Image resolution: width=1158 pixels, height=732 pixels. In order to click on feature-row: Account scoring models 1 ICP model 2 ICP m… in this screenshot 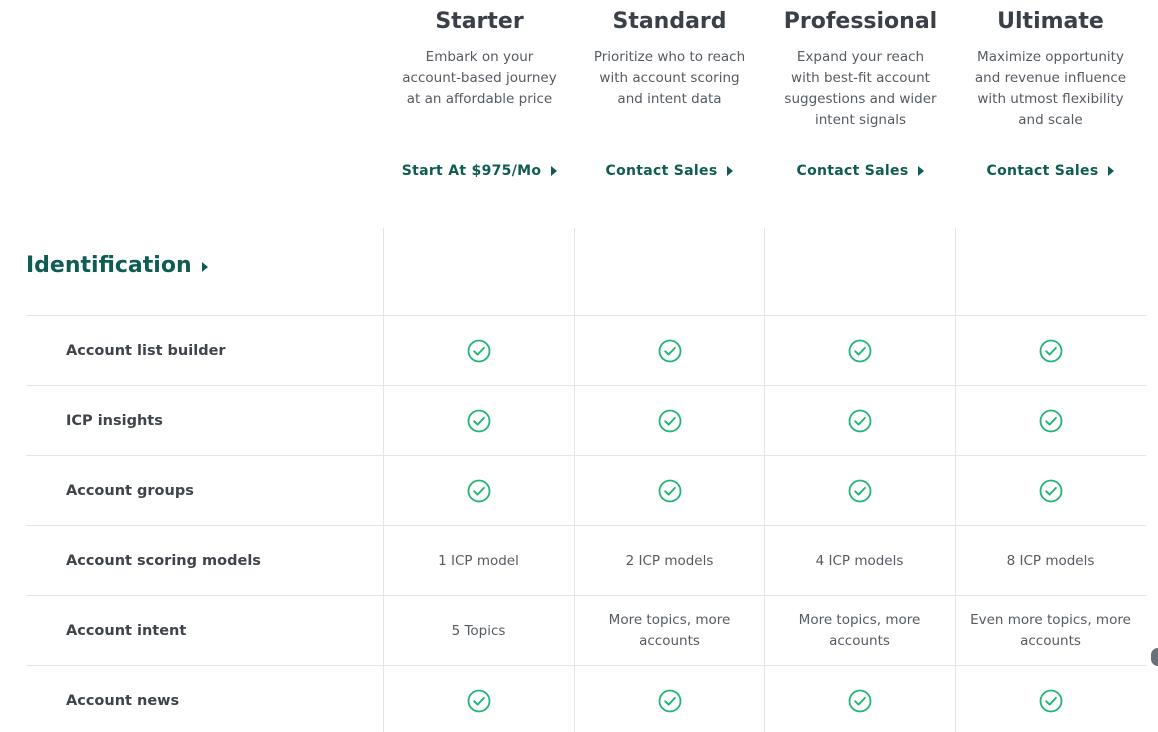, I will do `click(586, 560)`.